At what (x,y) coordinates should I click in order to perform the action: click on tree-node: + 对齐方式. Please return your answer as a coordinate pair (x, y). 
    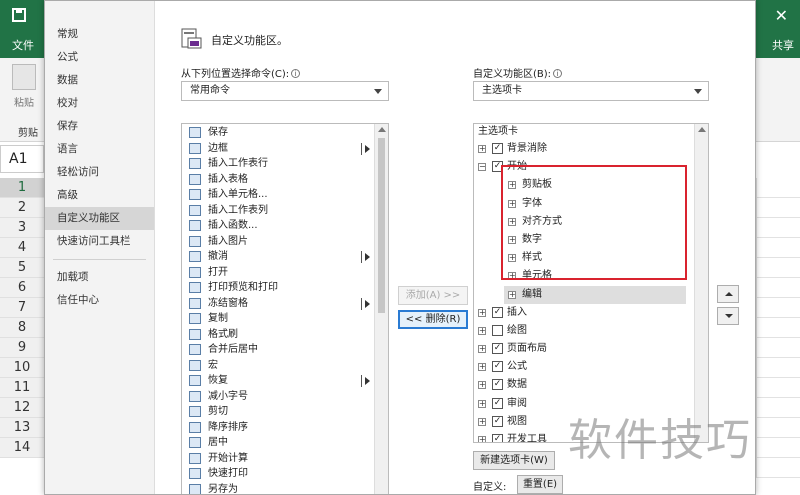
    Looking at the image, I should click on (591, 222).